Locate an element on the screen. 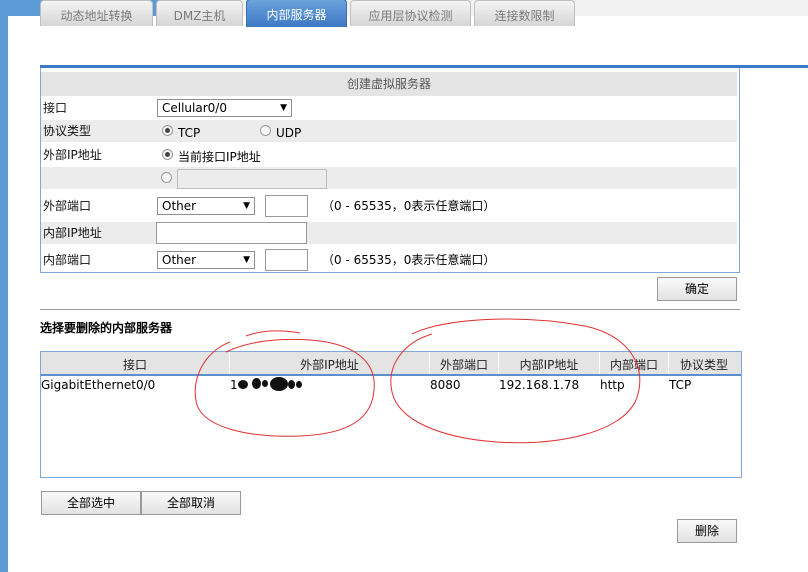 This screenshot has height=572, width=808. cell-ext-ip: 1 is located at coordinates (234, 385).